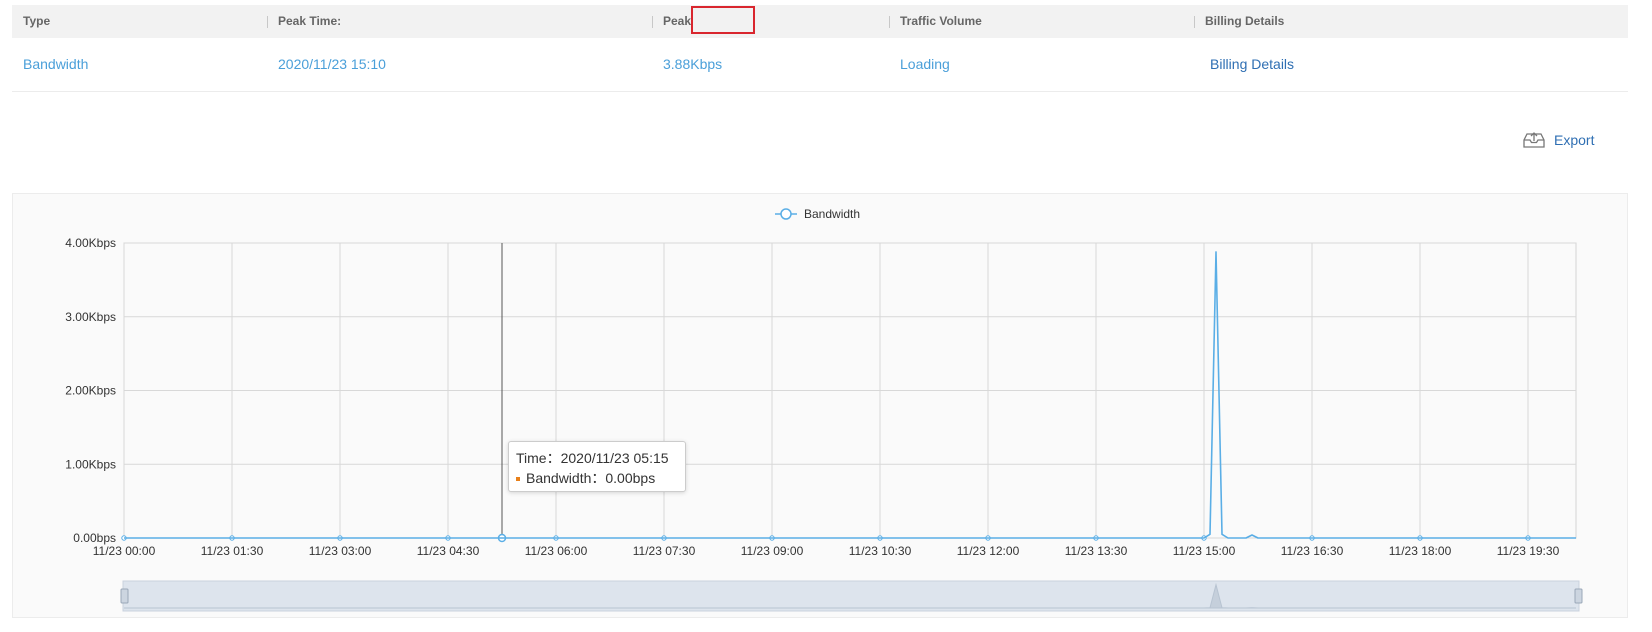  I want to click on x-tick-label: 11/23 01:30, so click(232, 551).